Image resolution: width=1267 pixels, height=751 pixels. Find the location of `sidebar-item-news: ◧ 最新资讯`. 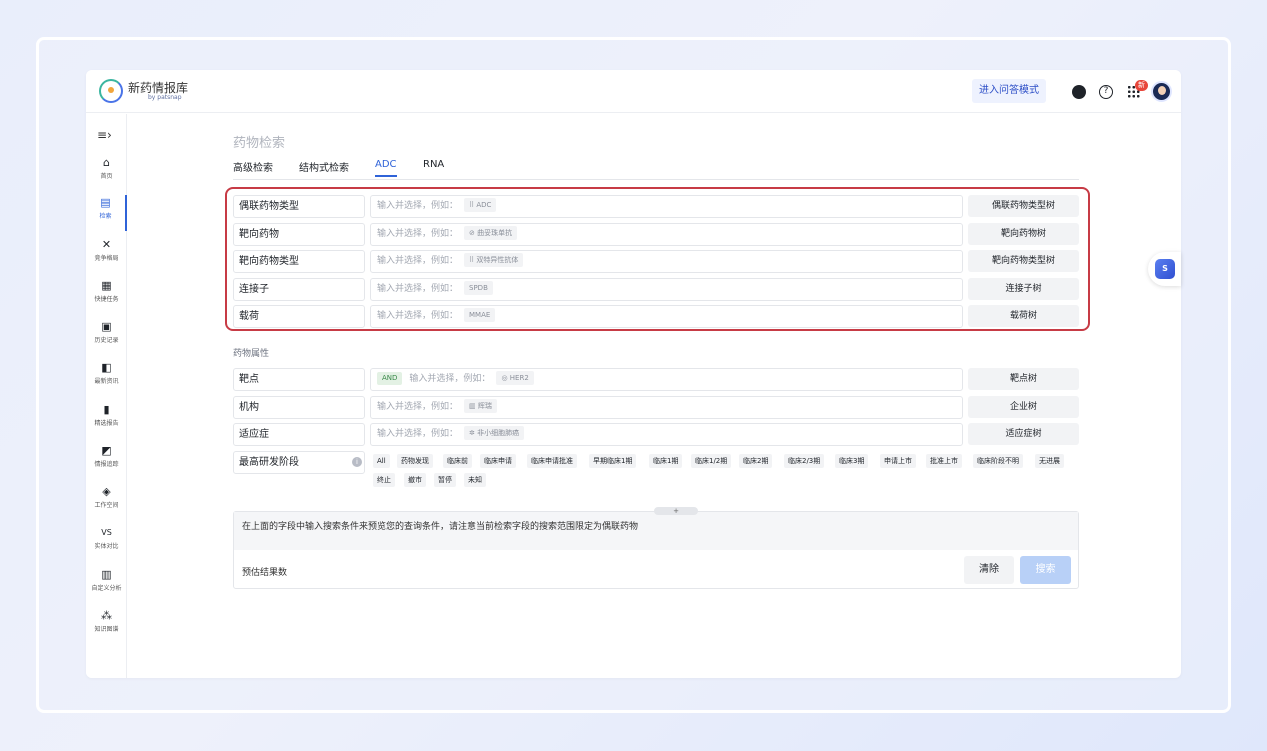

sidebar-item-news: ◧ 最新资讯 is located at coordinates (106, 378).